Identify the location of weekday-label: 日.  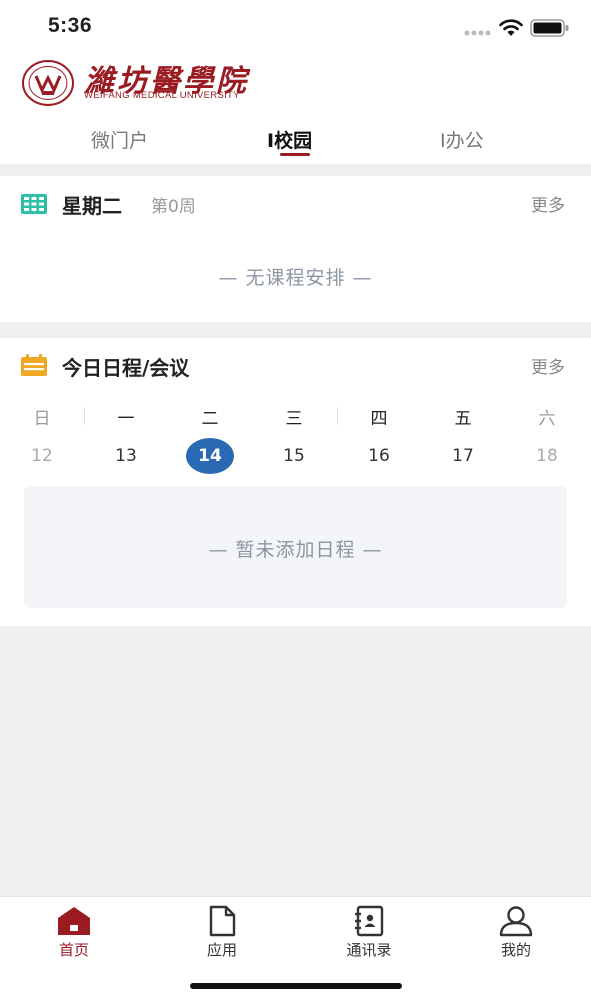
(42, 419).